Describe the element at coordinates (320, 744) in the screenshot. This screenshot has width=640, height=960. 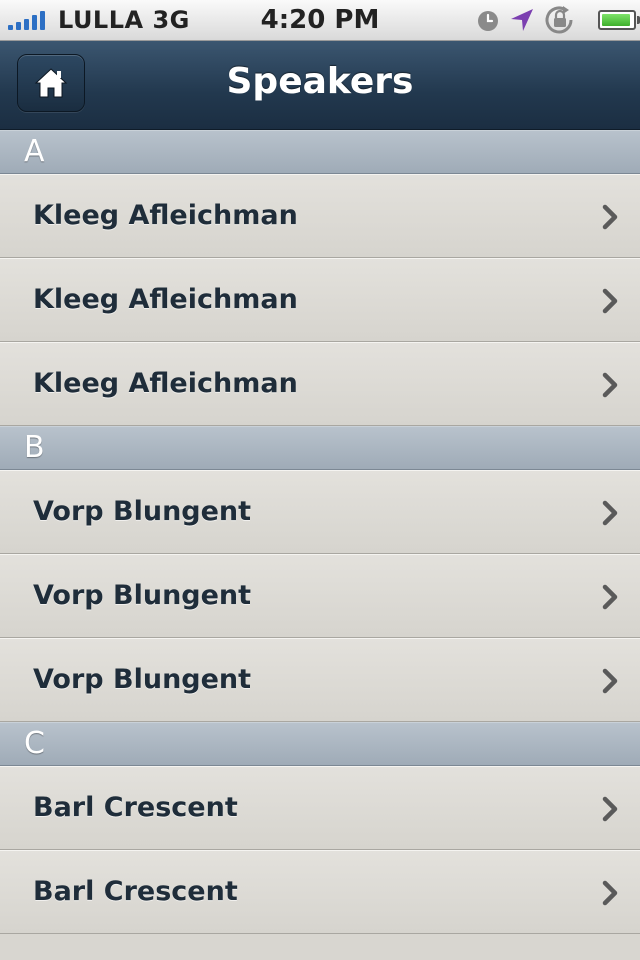
I see `section-header-c: C` at that location.